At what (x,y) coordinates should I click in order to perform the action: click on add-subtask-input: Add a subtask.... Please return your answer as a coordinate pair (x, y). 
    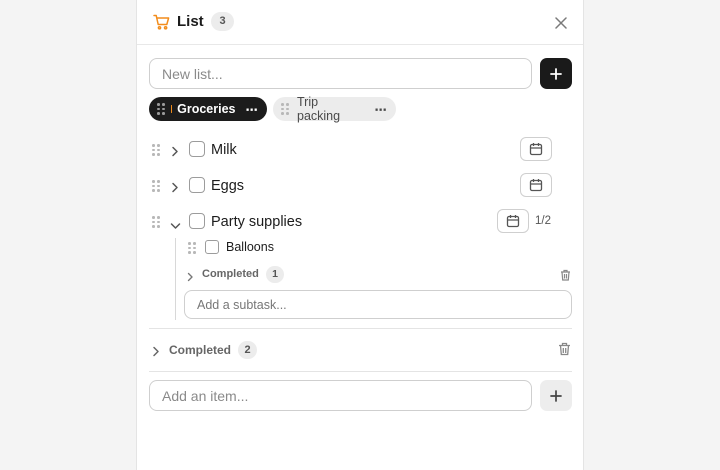
    Looking at the image, I should click on (378, 304).